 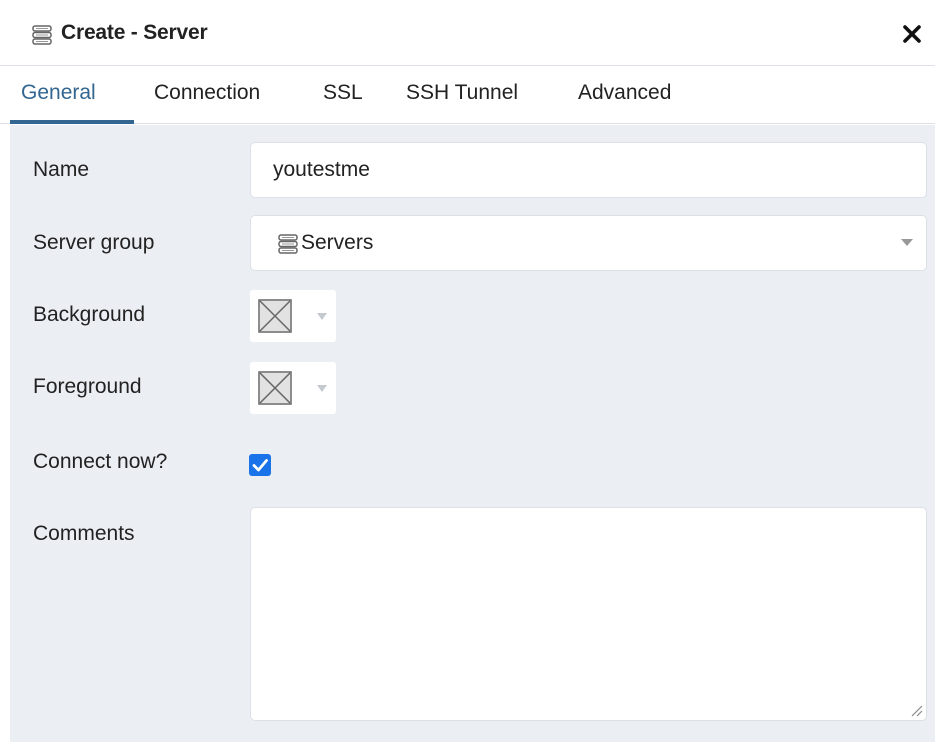 I want to click on tab-general: General, so click(x=58, y=102).